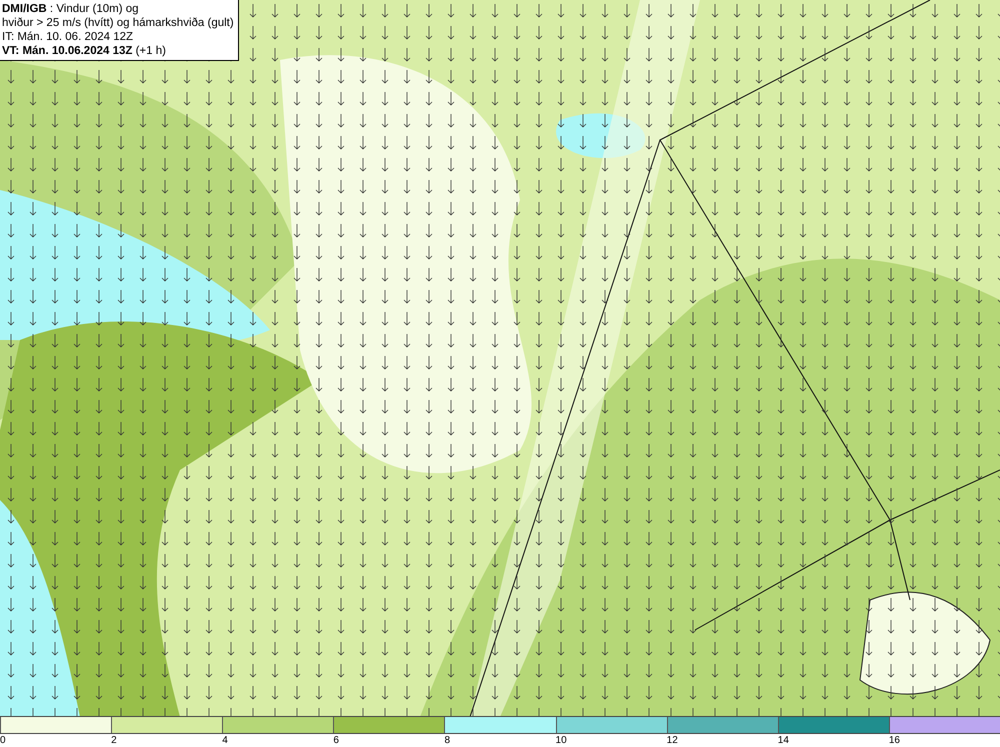 The height and width of the screenshot is (747, 1000). I want to click on title-line: IT: Mán. 10. 06. 2024 12Z, so click(68, 37).